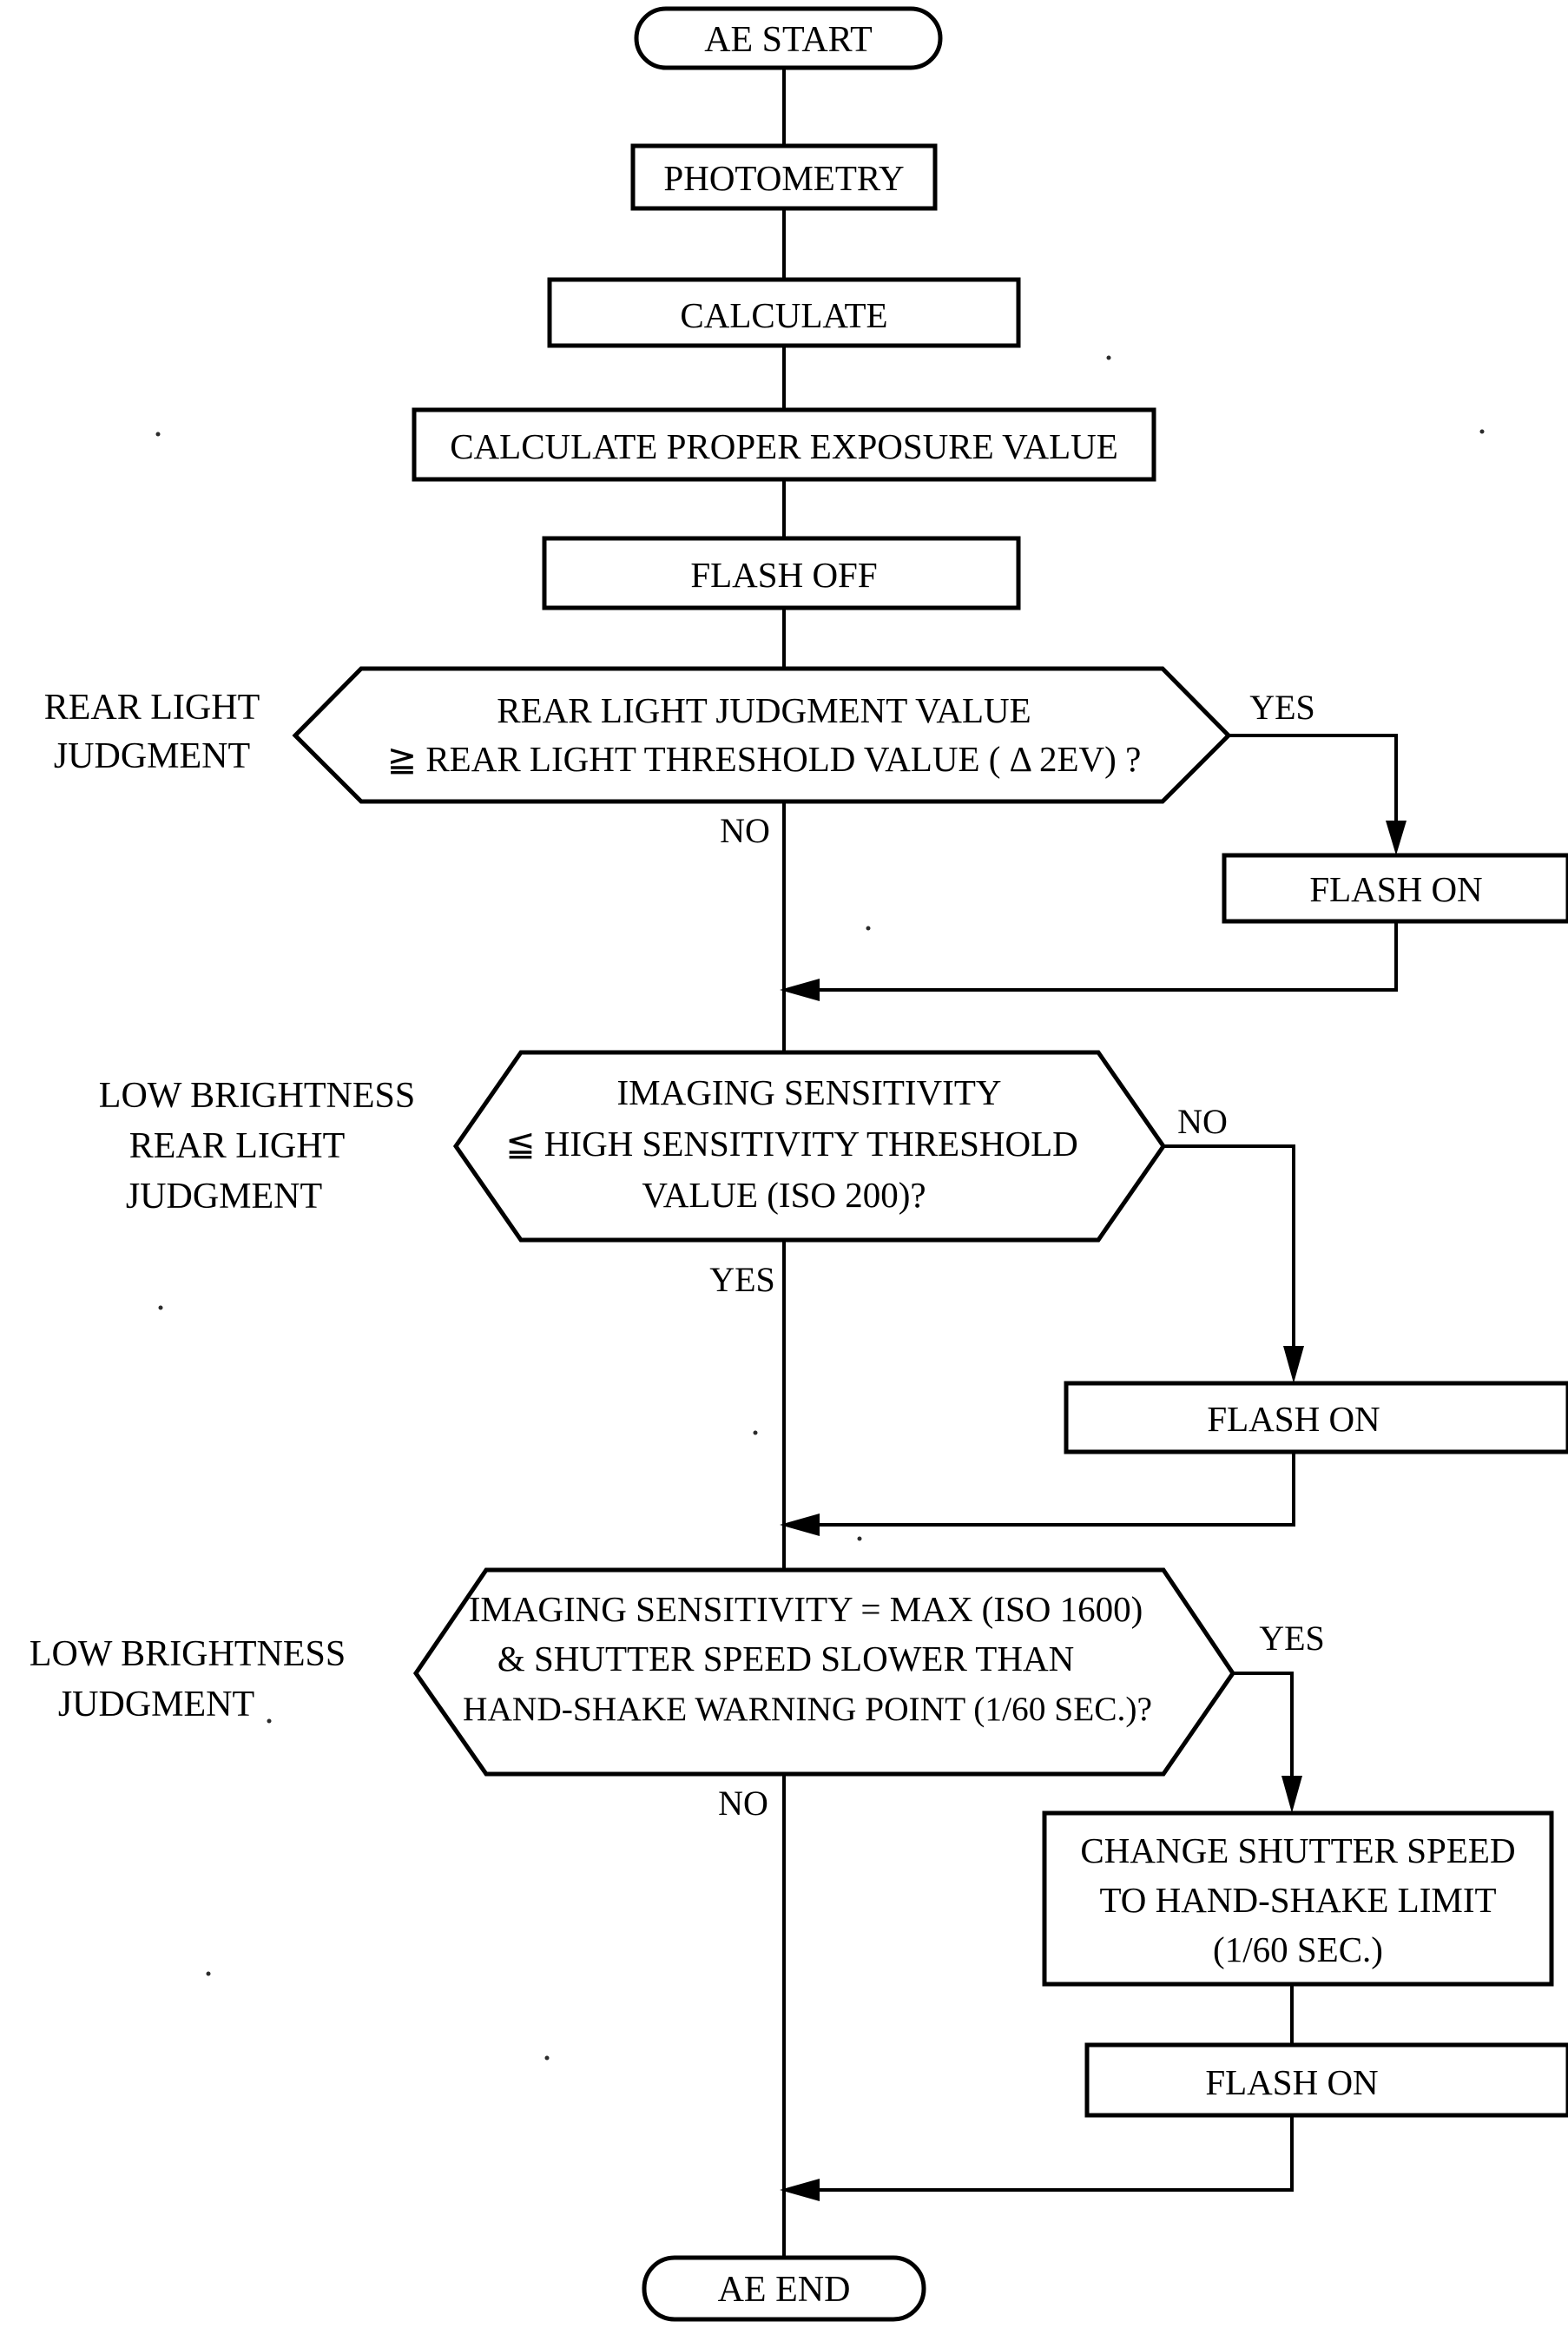  I want to click on decision-low-brightness-side-label-line1: LOW BRIGHTNESS, so click(188, 1654).